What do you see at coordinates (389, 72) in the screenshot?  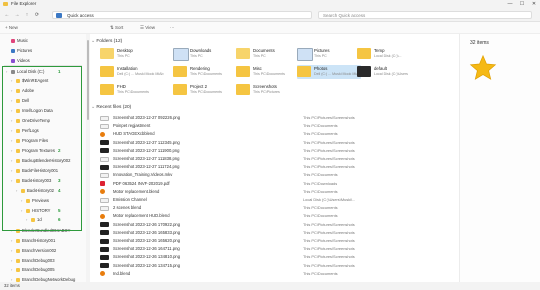 I see `folder-tile: default Local Disk (C:)\Users` at bounding box center [389, 72].